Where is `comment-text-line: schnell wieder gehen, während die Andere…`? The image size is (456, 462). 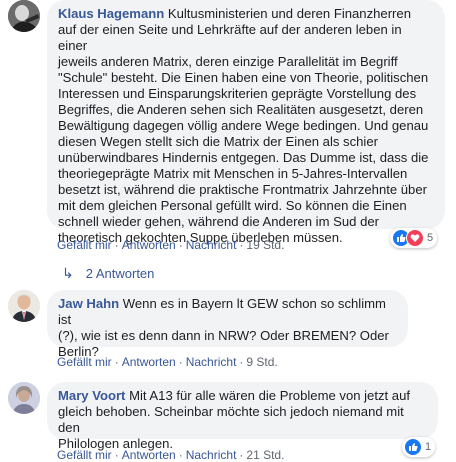
comment-text-line: schnell wieder gehen, während die Andere… is located at coordinates (219, 221).